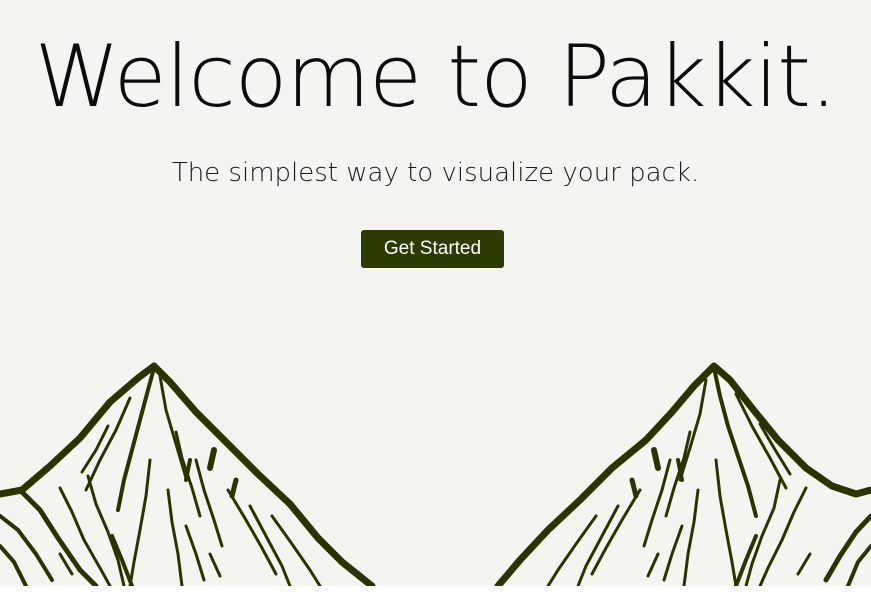 Image resolution: width=871 pixels, height=603 pixels. I want to click on get-started-button: Get Started, so click(432, 249).